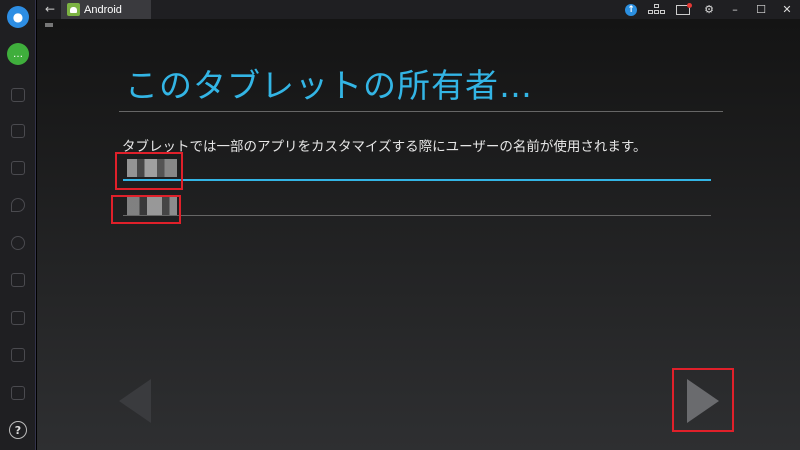  I want to click on last-name-field, so click(417, 205).